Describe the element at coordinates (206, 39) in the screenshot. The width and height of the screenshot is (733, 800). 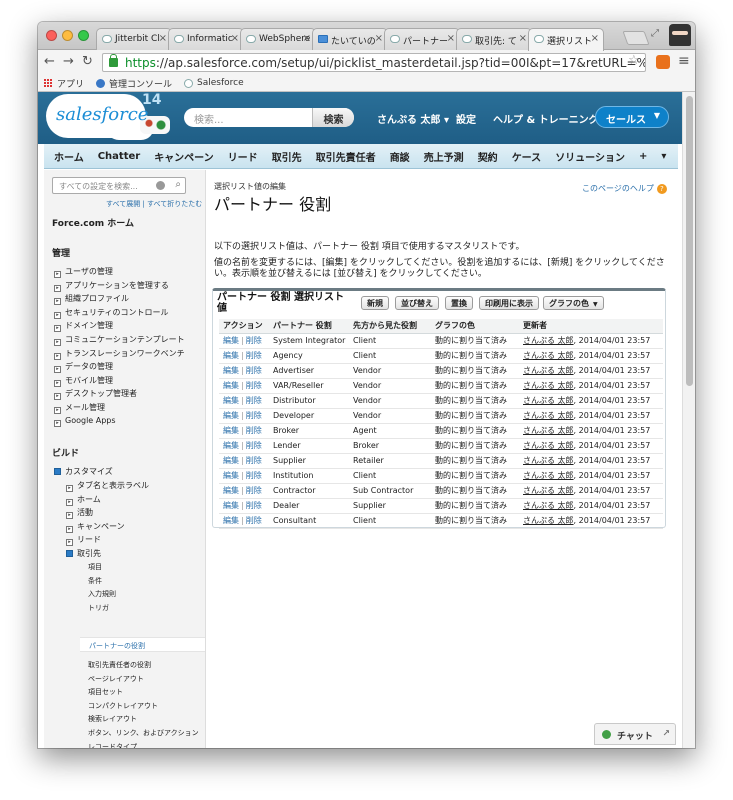
I see `browser-tab: Informatic ×` at that location.